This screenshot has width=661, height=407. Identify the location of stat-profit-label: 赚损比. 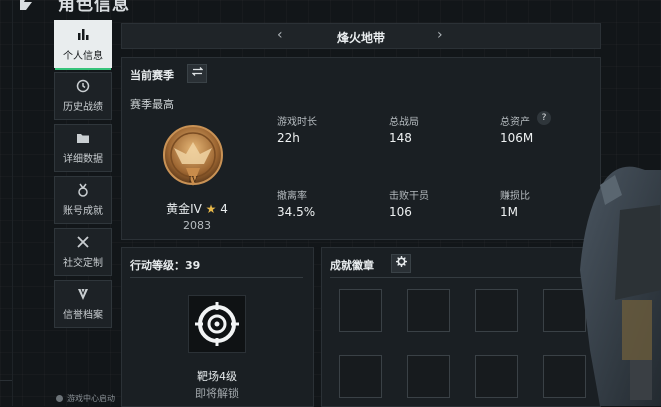
(515, 196).